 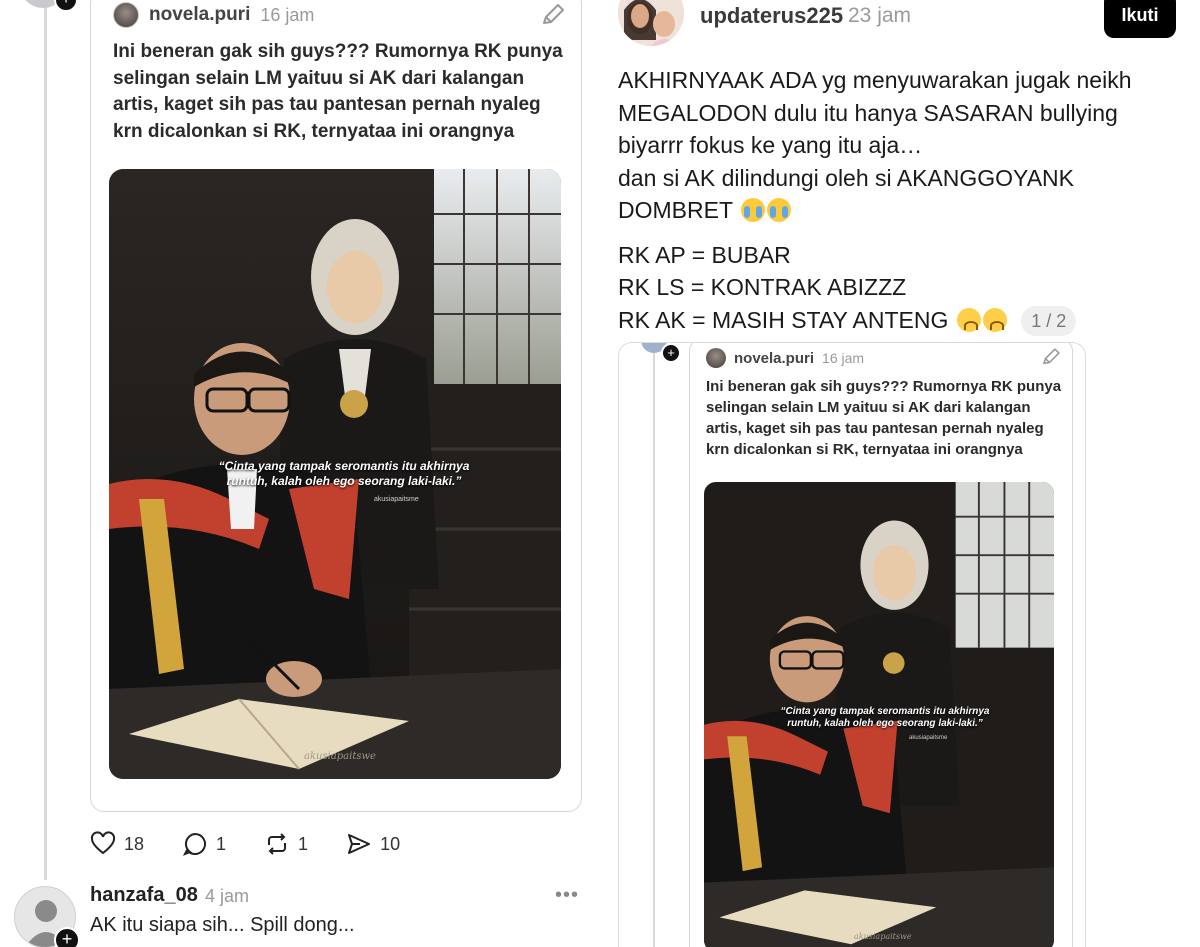 I want to click on author-avatar, so click(x=651, y=23).